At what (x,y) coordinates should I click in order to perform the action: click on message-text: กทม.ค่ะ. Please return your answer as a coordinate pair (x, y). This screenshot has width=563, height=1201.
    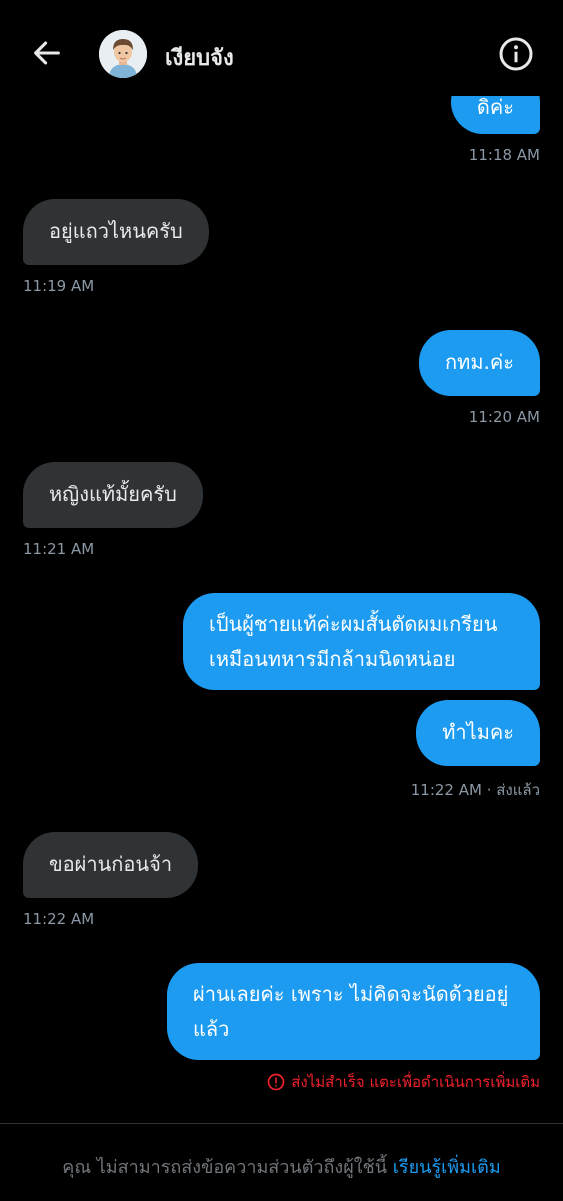
    Looking at the image, I should click on (479, 362).